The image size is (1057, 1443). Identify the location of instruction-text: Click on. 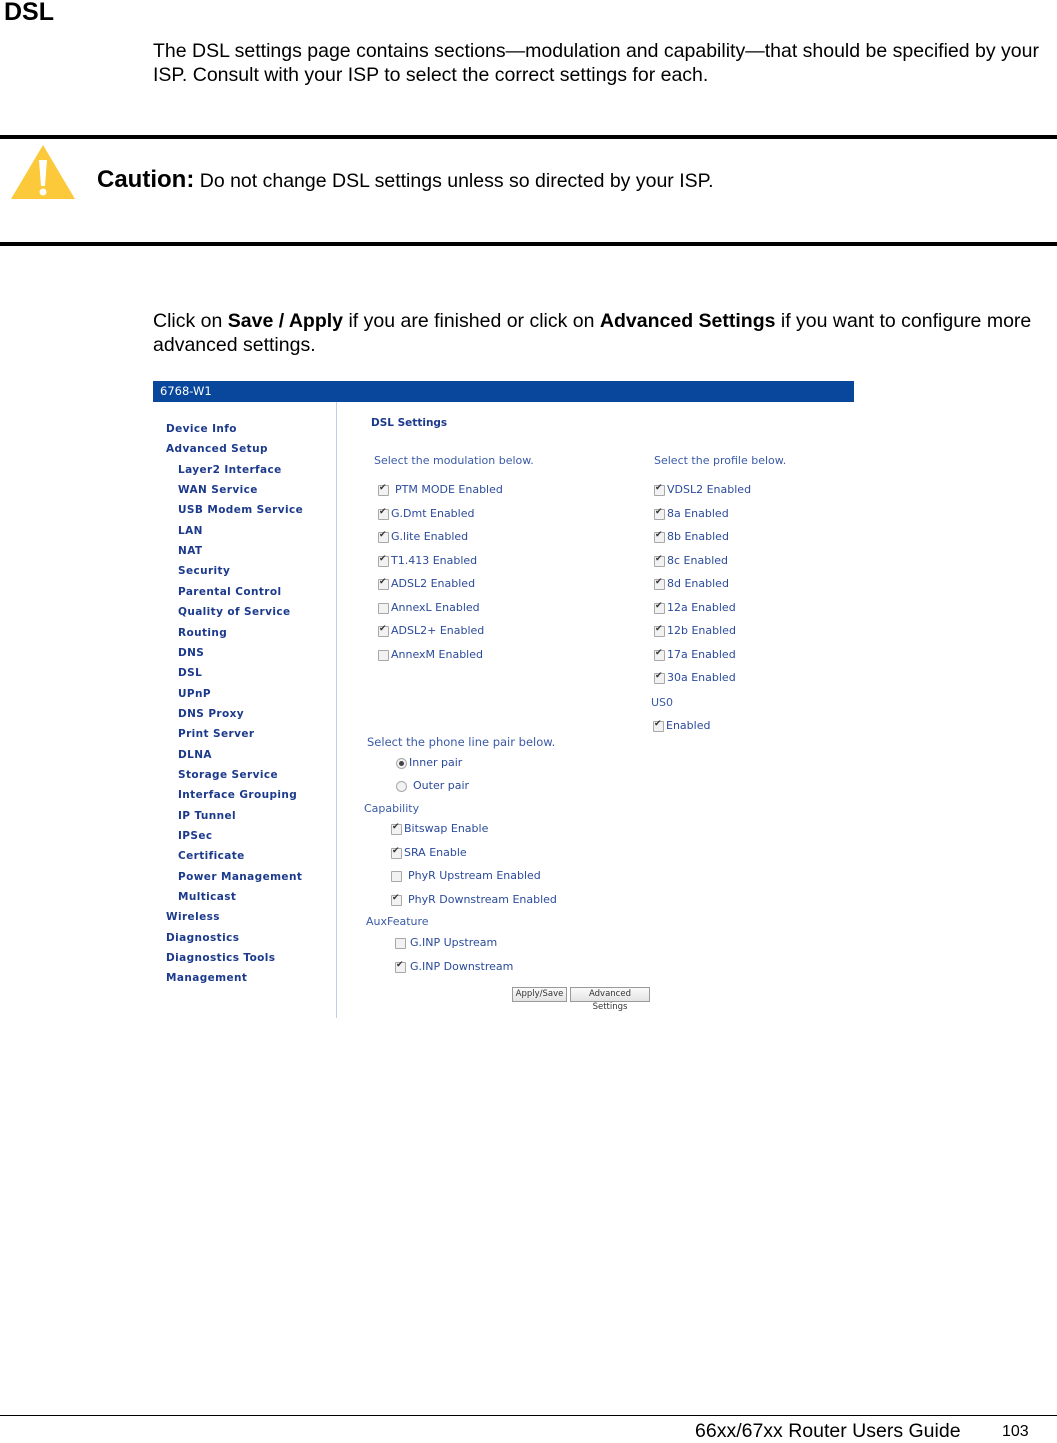
(190, 321).